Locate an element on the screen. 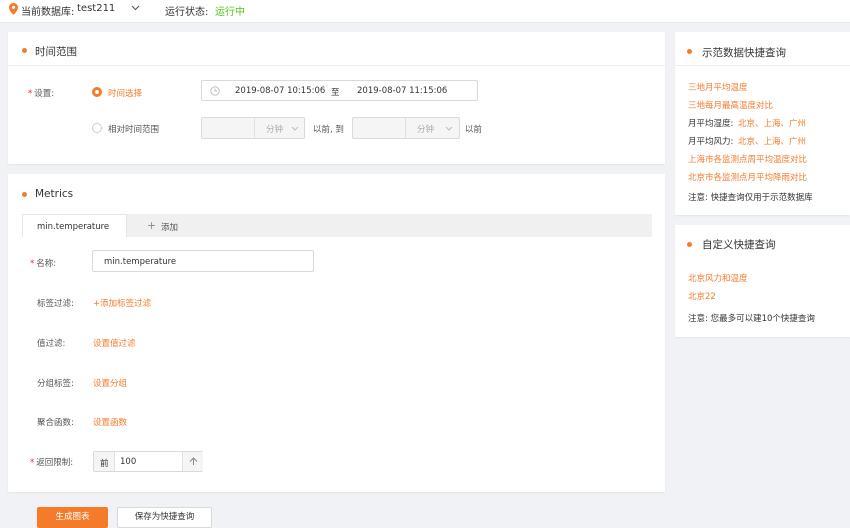  aggregate-label: 聚合函数: is located at coordinates (55, 423).